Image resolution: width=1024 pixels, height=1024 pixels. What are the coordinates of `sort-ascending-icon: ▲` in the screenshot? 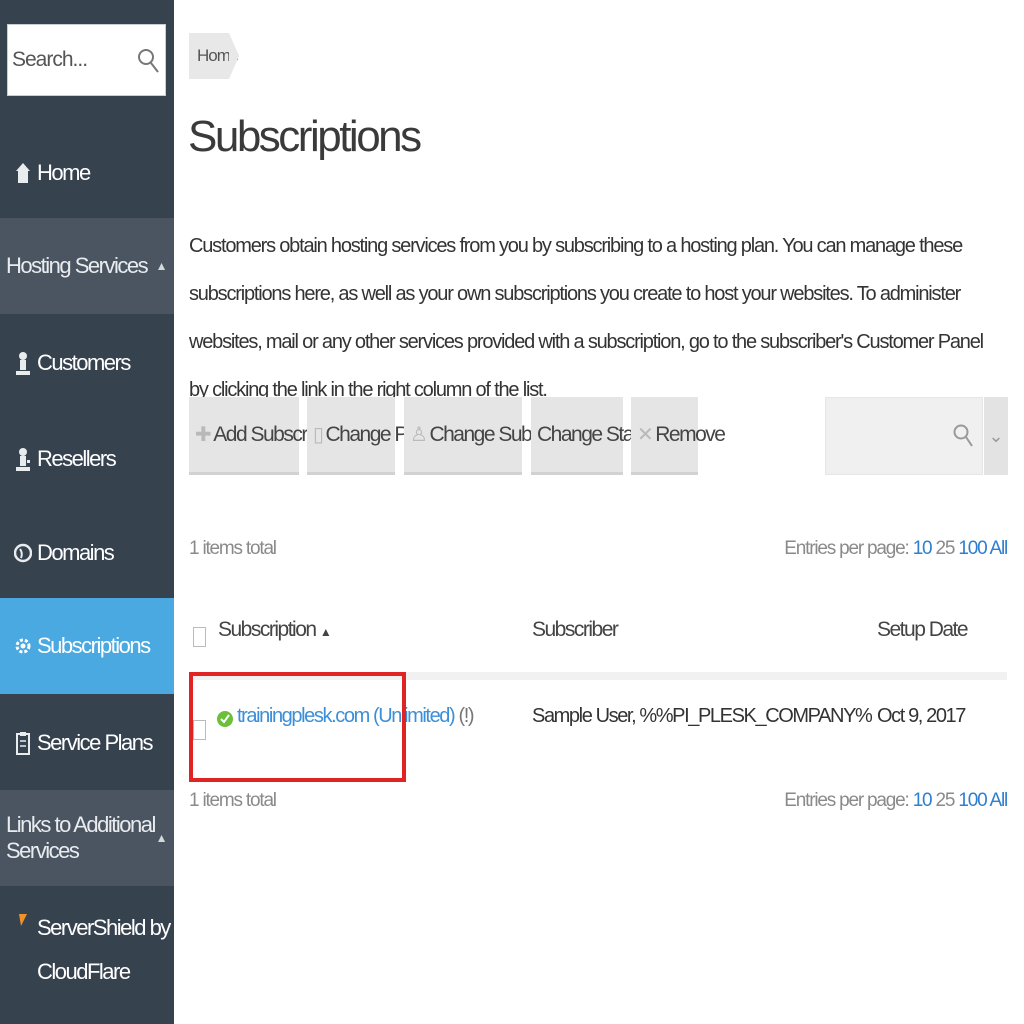 It's located at (325, 632).